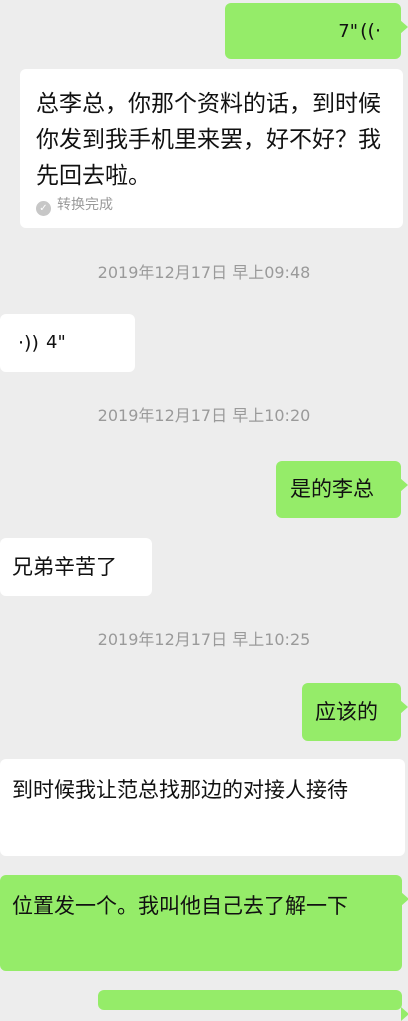 This screenshot has width=408, height=1021. Describe the element at coordinates (180, 906) in the screenshot. I see `message-text: 位置发一个。我叫他自己去了解一下` at that location.